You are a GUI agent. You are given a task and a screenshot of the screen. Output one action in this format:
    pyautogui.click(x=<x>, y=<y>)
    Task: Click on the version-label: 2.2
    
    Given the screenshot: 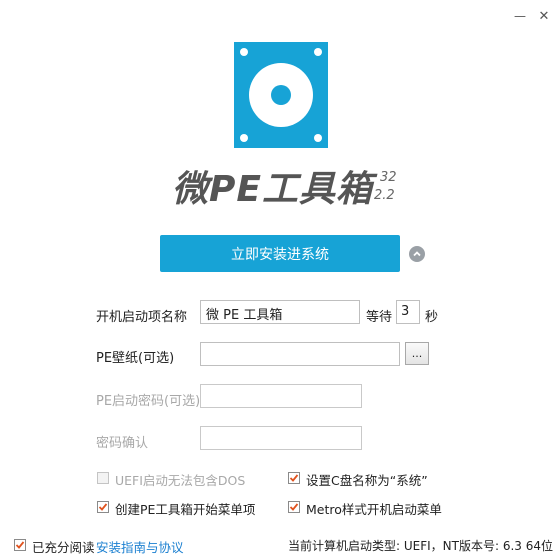 What is the action you would take?
    pyautogui.click(x=384, y=195)
    